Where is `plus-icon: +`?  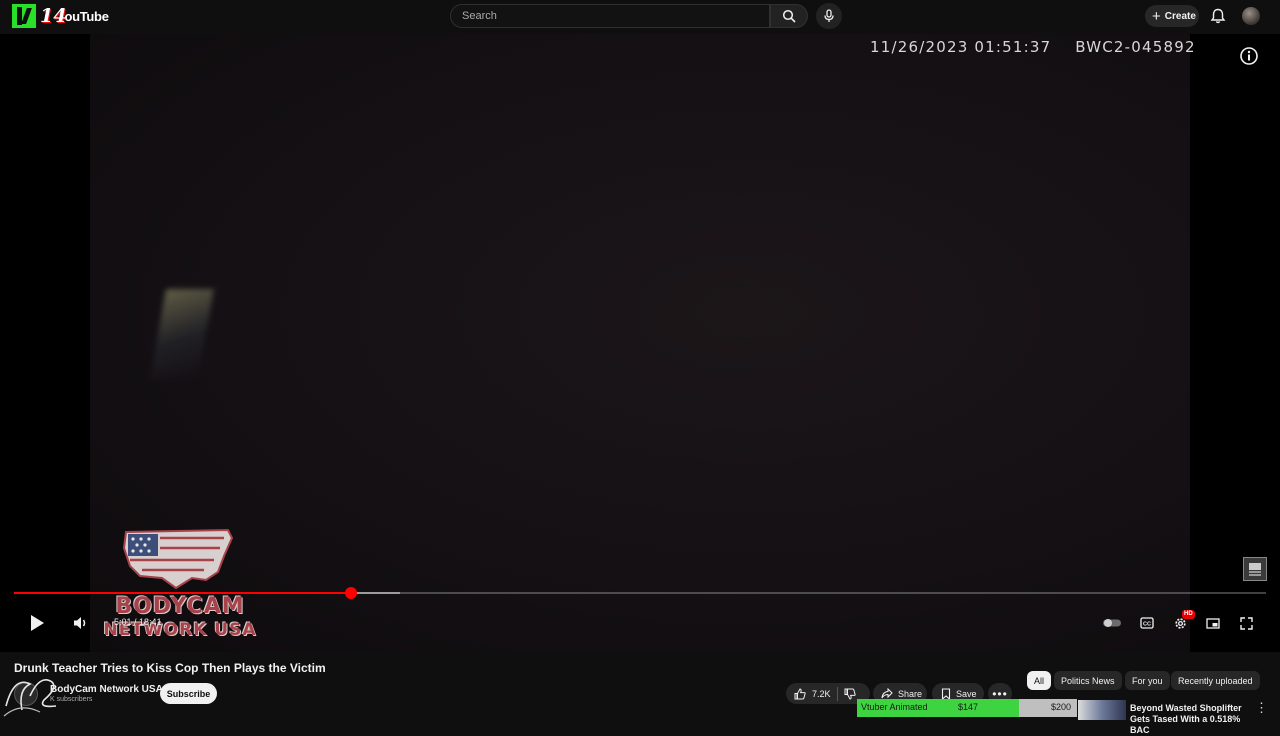
plus-icon: + is located at coordinates (1156, 16).